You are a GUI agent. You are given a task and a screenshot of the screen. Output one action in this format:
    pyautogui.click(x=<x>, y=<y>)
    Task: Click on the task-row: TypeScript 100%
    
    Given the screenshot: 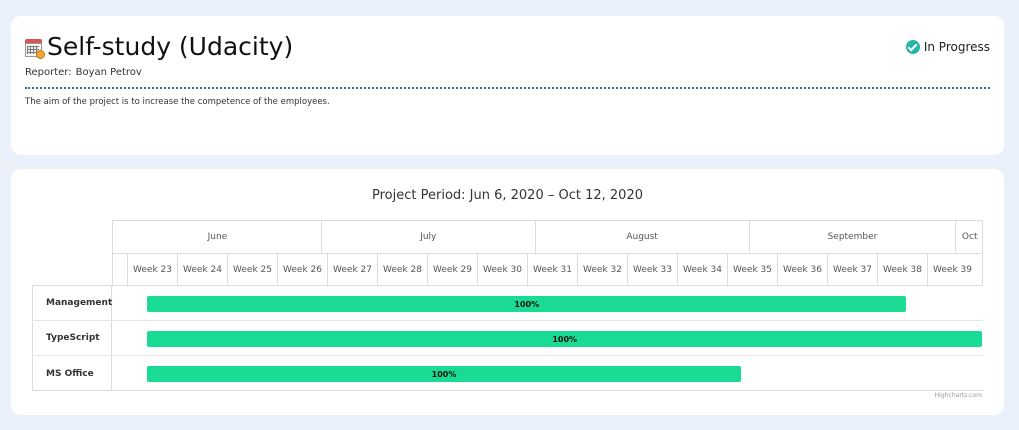 What is the action you would take?
    pyautogui.click(x=507, y=338)
    